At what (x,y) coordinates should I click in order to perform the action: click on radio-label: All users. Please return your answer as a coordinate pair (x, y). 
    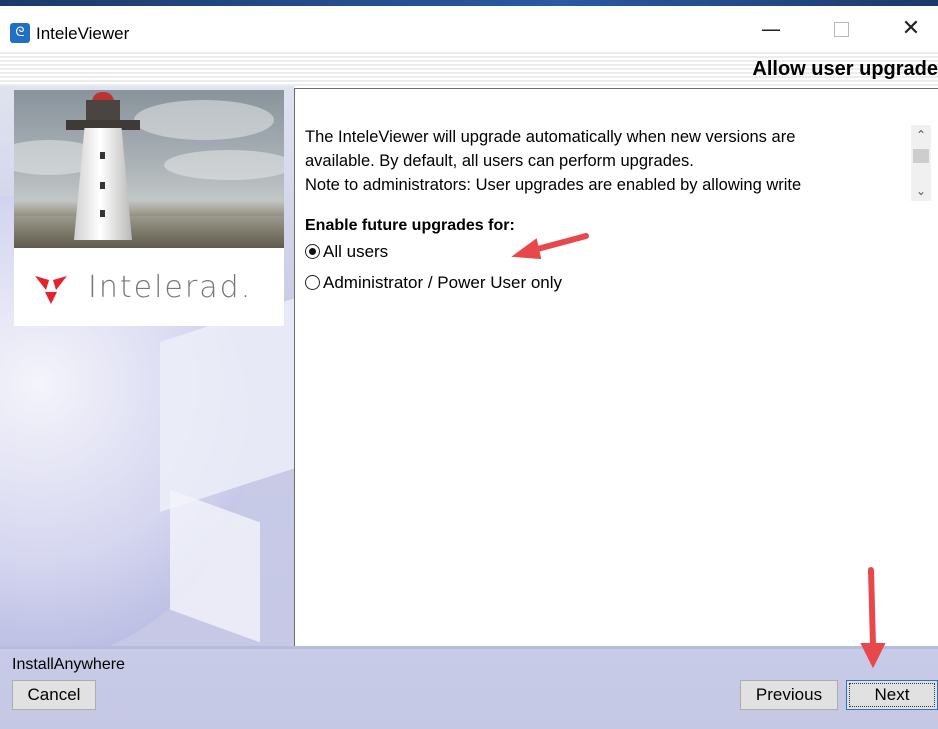
    Looking at the image, I should click on (356, 251).